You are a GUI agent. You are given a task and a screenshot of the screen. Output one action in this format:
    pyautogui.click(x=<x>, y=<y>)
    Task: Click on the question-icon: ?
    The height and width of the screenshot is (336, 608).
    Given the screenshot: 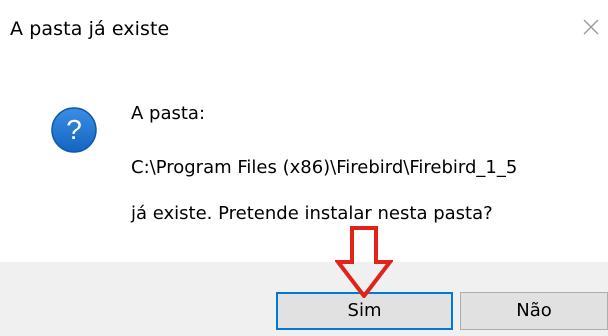 What is the action you would take?
    pyautogui.click(x=74, y=130)
    